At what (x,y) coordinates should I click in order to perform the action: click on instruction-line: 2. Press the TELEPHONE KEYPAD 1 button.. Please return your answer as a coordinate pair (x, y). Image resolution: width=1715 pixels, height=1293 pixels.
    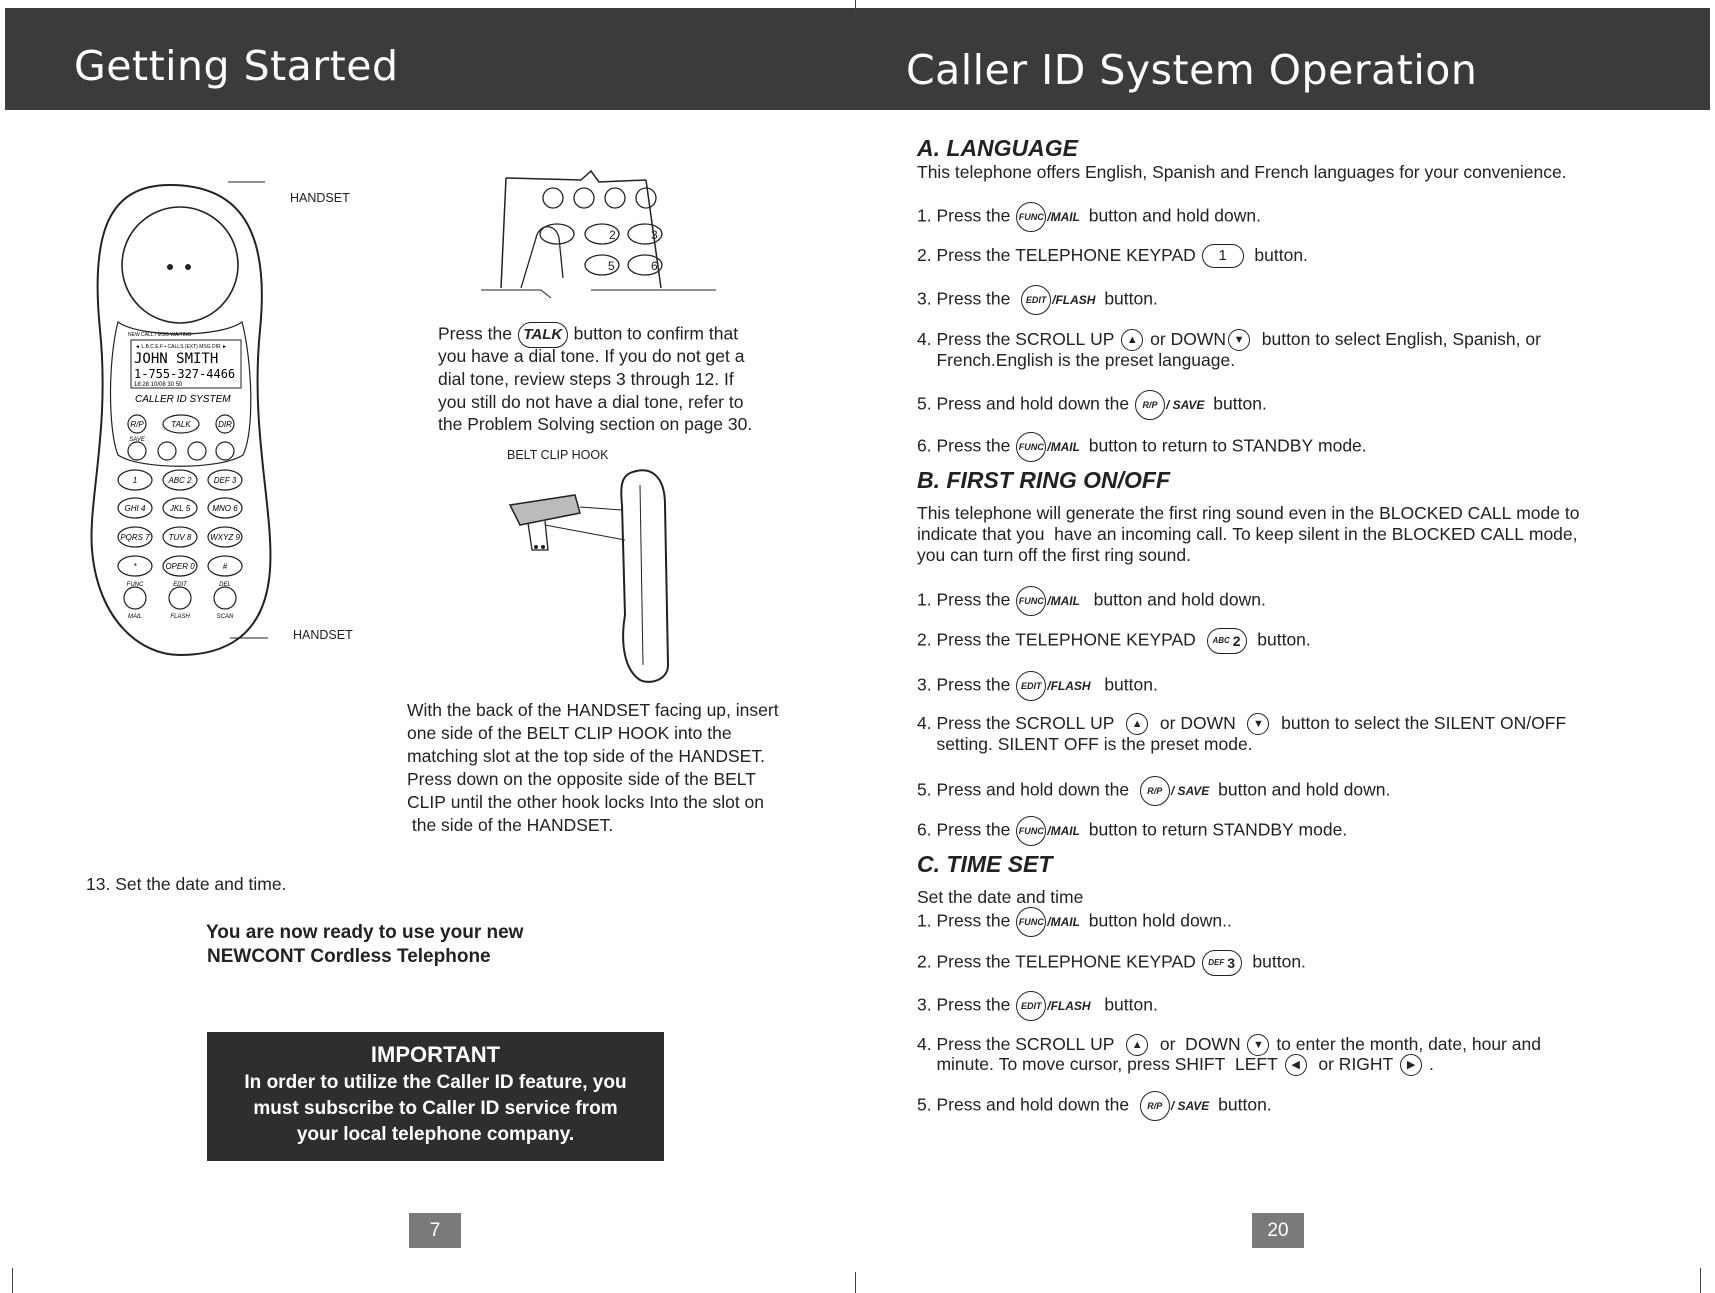
    Looking at the image, I should click on (1112, 256).